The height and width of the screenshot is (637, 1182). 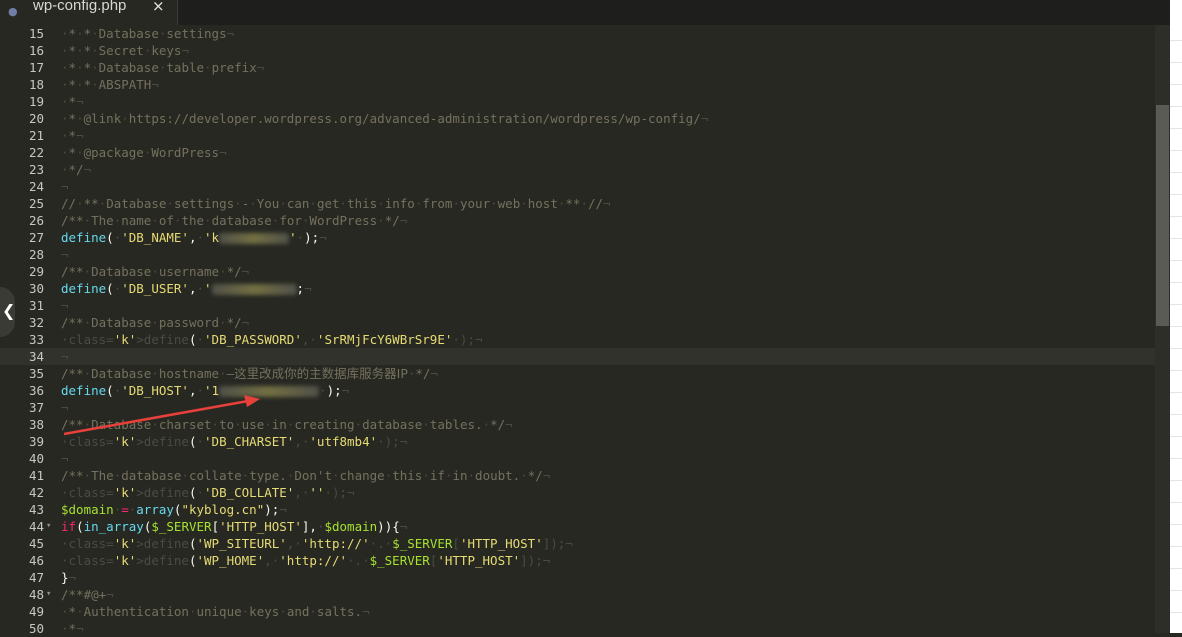 What do you see at coordinates (1176, 316) in the screenshot?
I see `right-panel` at bounding box center [1176, 316].